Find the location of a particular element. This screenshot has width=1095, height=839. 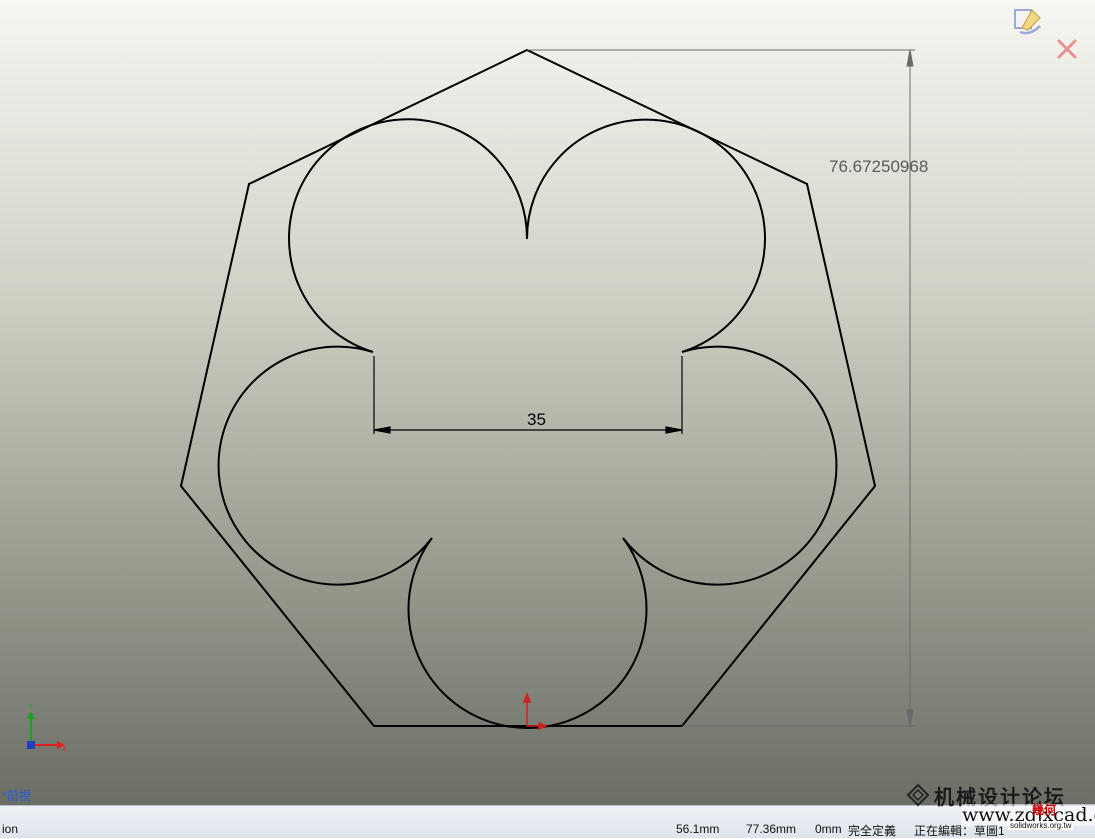

dimension-value-horizontal: 35 is located at coordinates (536, 420).